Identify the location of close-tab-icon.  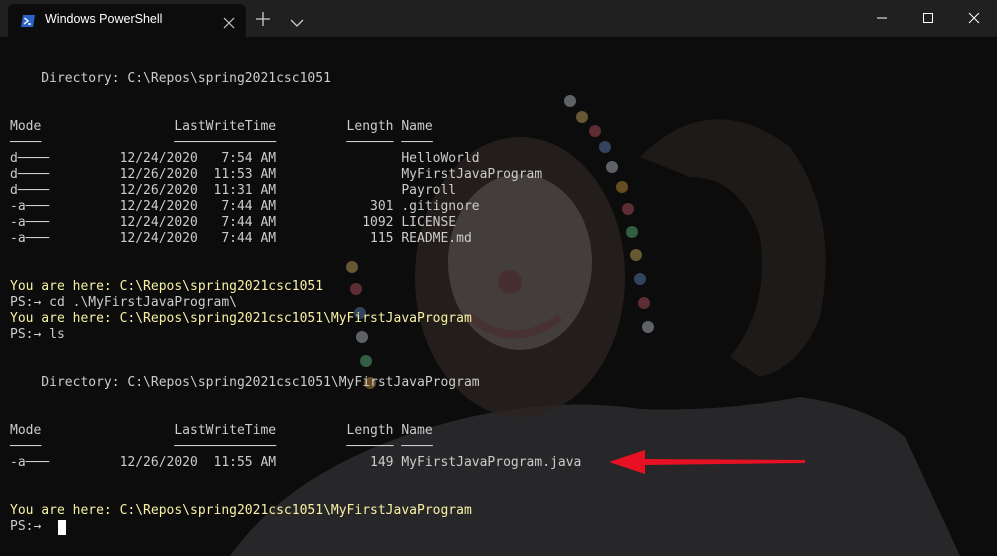
(229, 21).